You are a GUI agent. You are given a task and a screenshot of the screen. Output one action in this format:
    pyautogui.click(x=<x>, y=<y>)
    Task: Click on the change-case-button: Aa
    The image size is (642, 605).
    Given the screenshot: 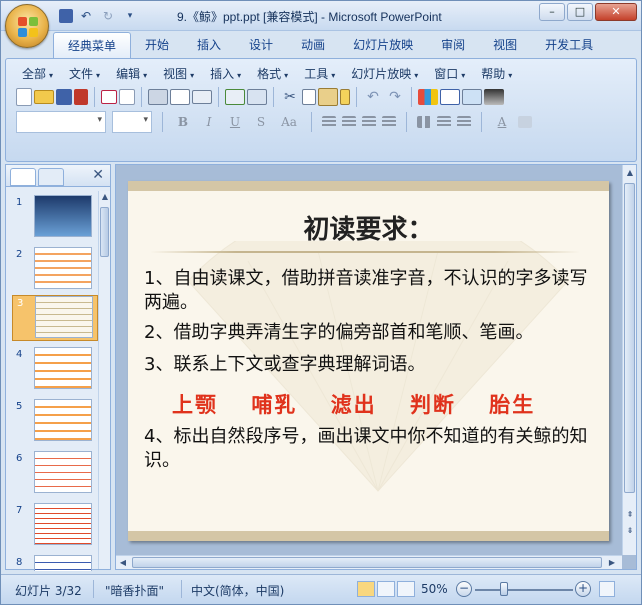 What is the action you would take?
    pyautogui.click(x=289, y=122)
    